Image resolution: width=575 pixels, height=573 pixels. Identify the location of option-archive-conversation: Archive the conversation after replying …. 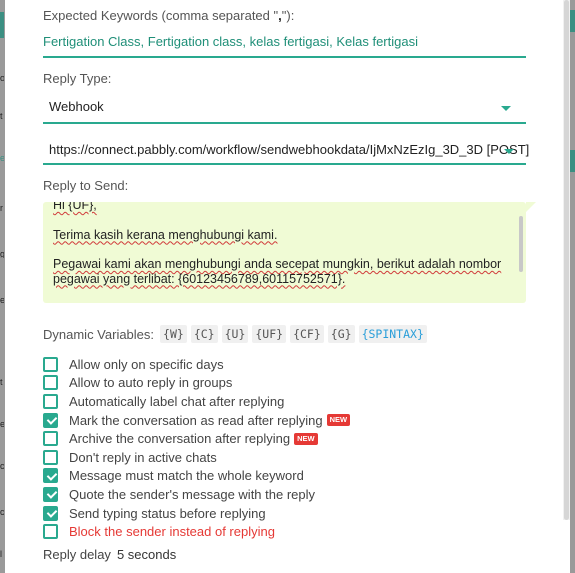
(196, 438).